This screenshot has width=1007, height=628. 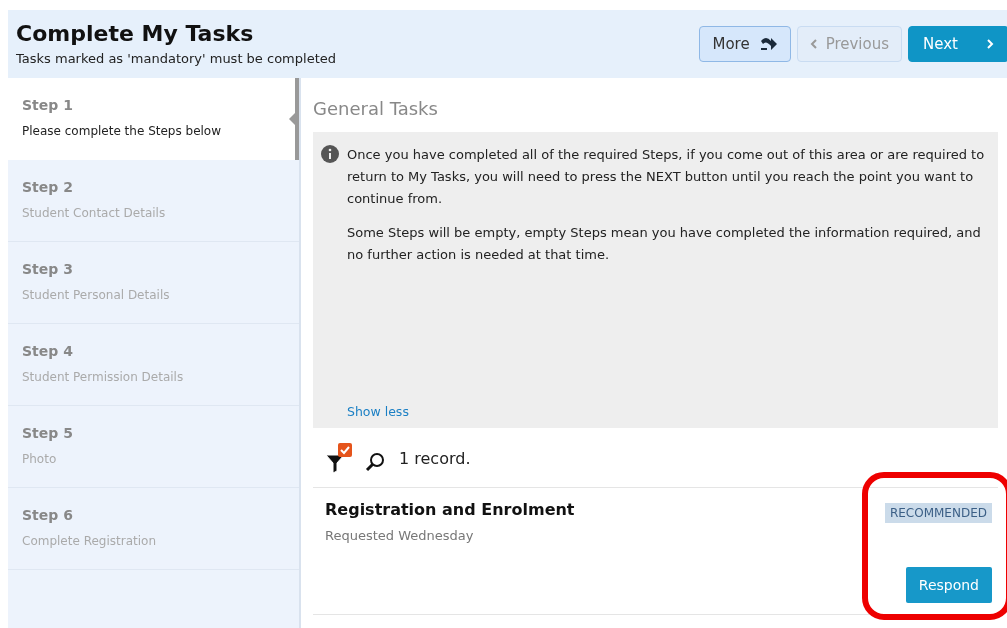 I want to click on step-description: Please complete the Steps below, so click(x=122, y=131).